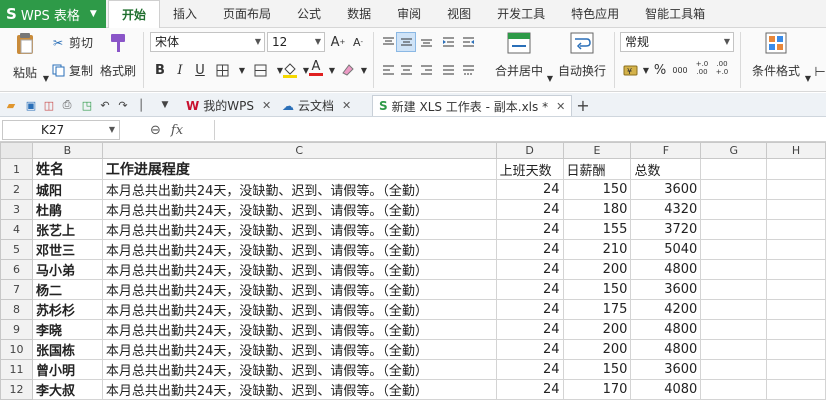 Image resolution: width=826 pixels, height=400 pixels. What do you see at coordinates (67, 229) in the screenshot?
I see `cell-name: 张艺上` at bounding box center [67, 229].